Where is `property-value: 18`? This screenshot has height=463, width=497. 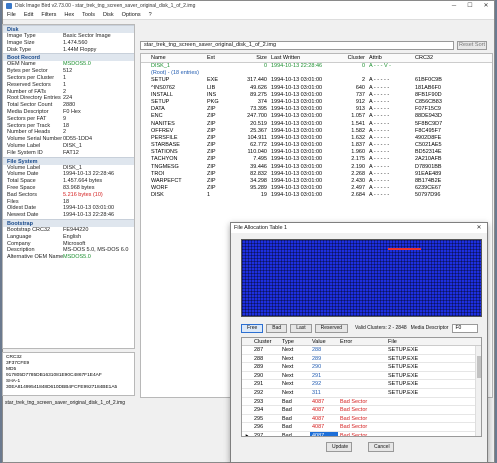
property-value: 18 is located at coordinates (66, 125).